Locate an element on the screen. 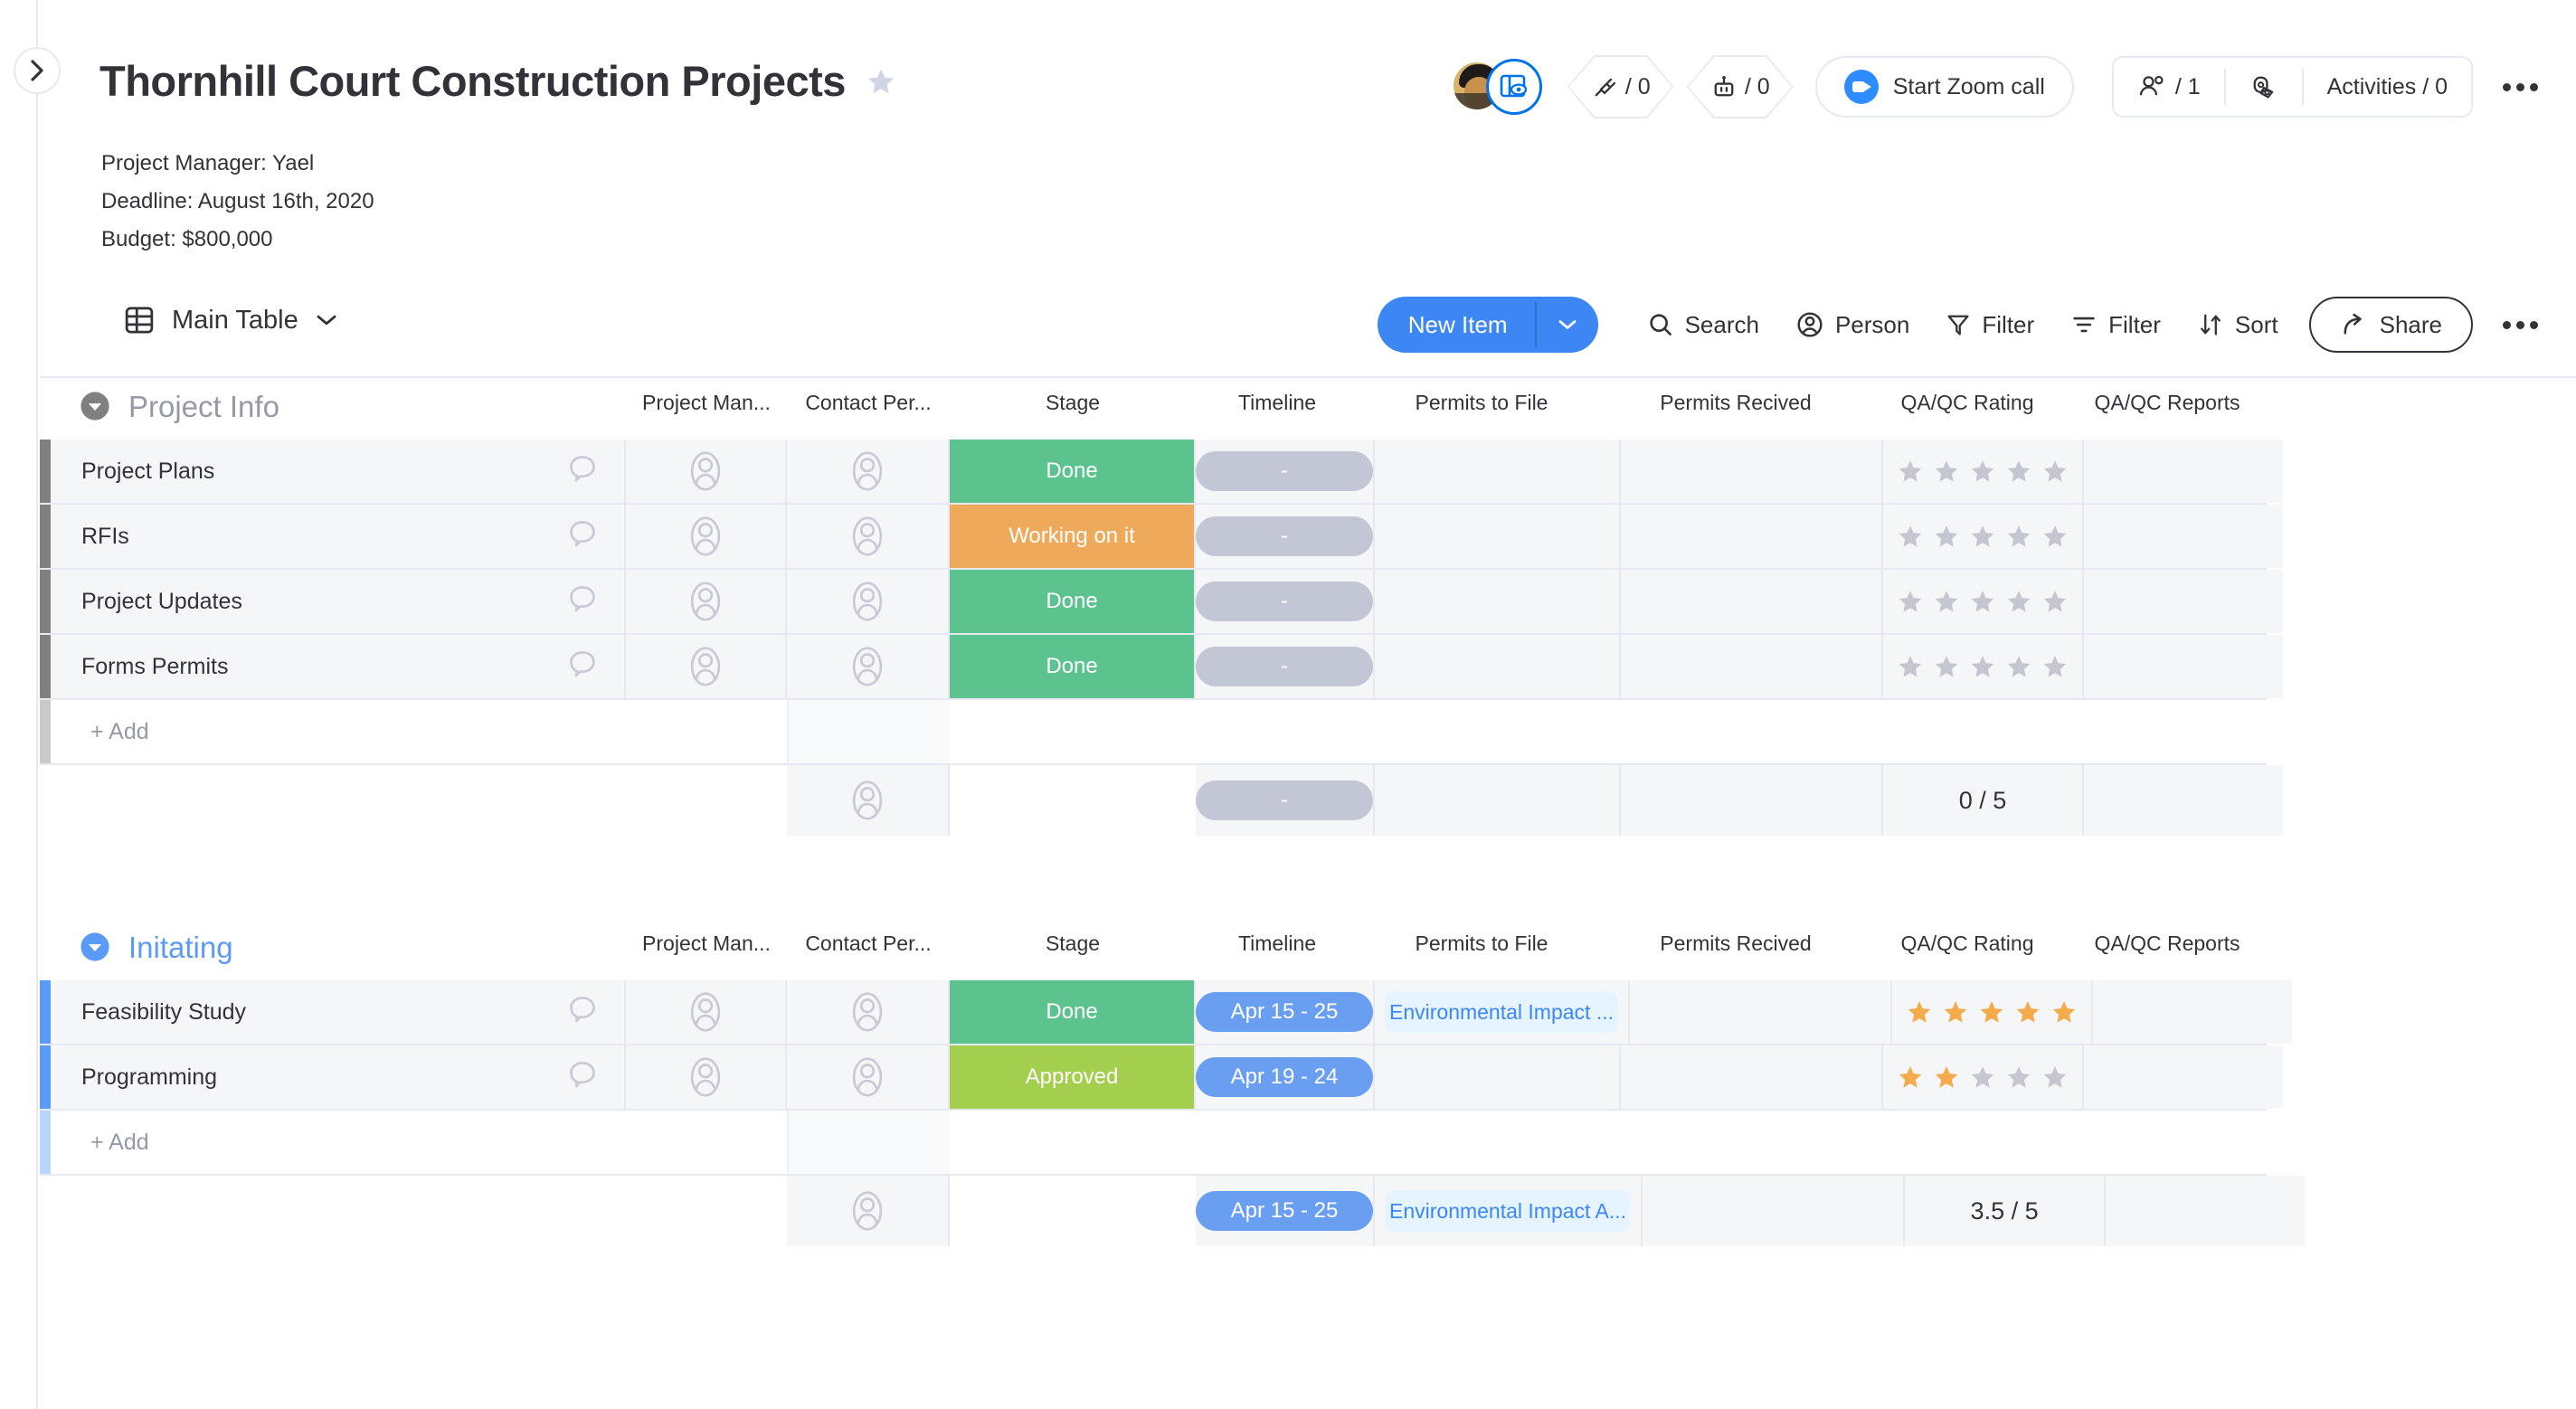 This screenshot has width=2576, height=1409. stage-cell: Working on it is located at coordinates (1073, 536).